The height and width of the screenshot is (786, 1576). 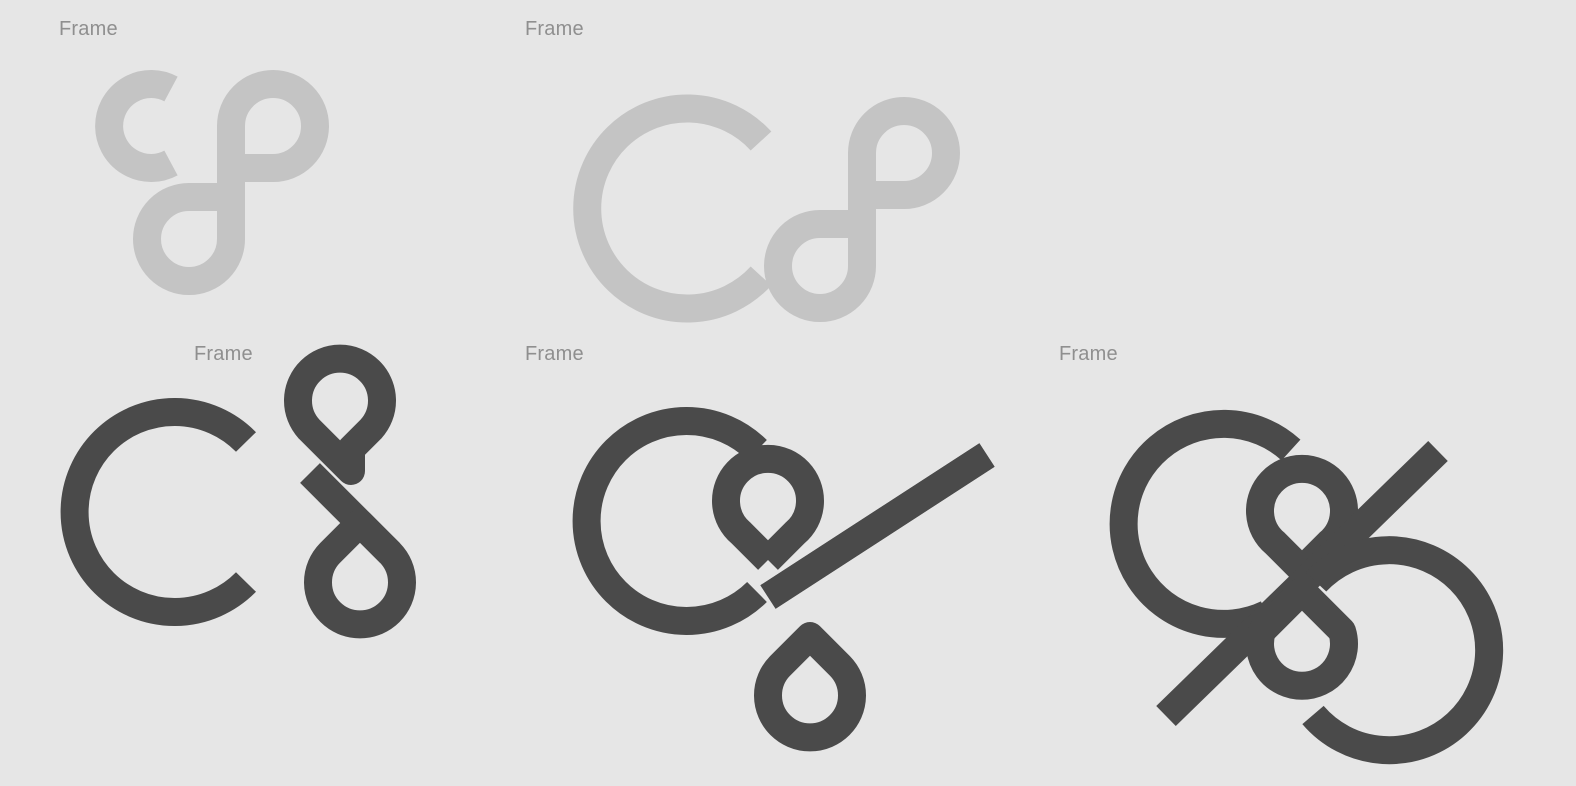 I want to click on frame-4-lower-loop, so click(x=810, y=687).